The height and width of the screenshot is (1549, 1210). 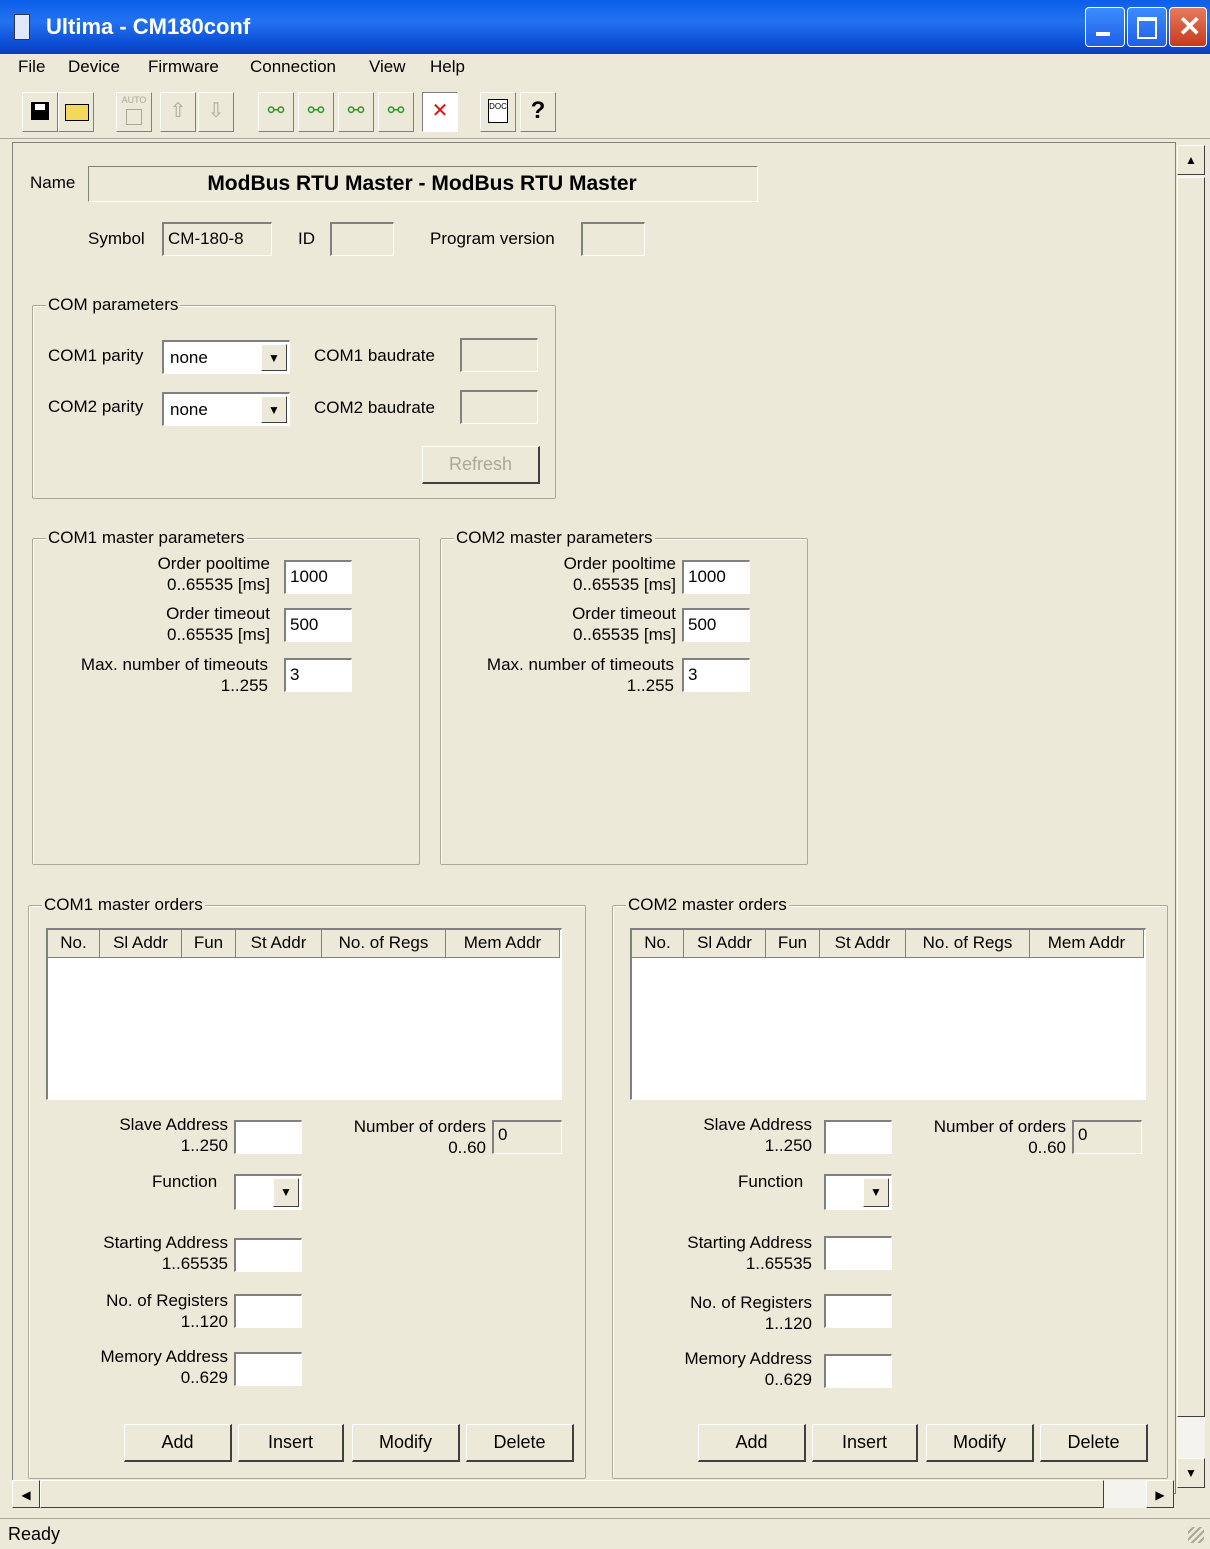 I want to click on doc-icon: DOC, so click(x=498, y=112).